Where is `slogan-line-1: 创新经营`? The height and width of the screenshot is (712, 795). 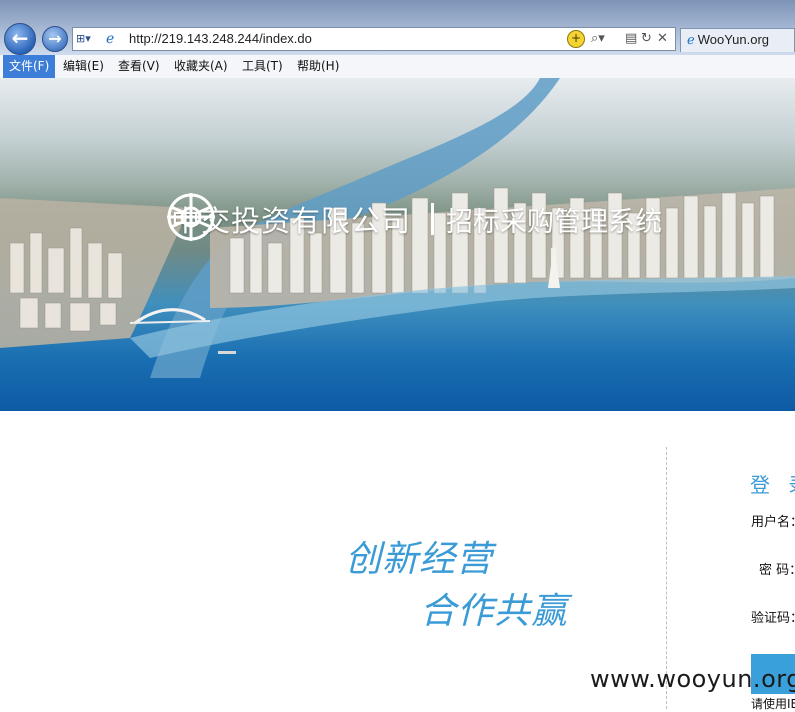
slogan-line-1: 创新经营 is located at coordinates (419, 559).